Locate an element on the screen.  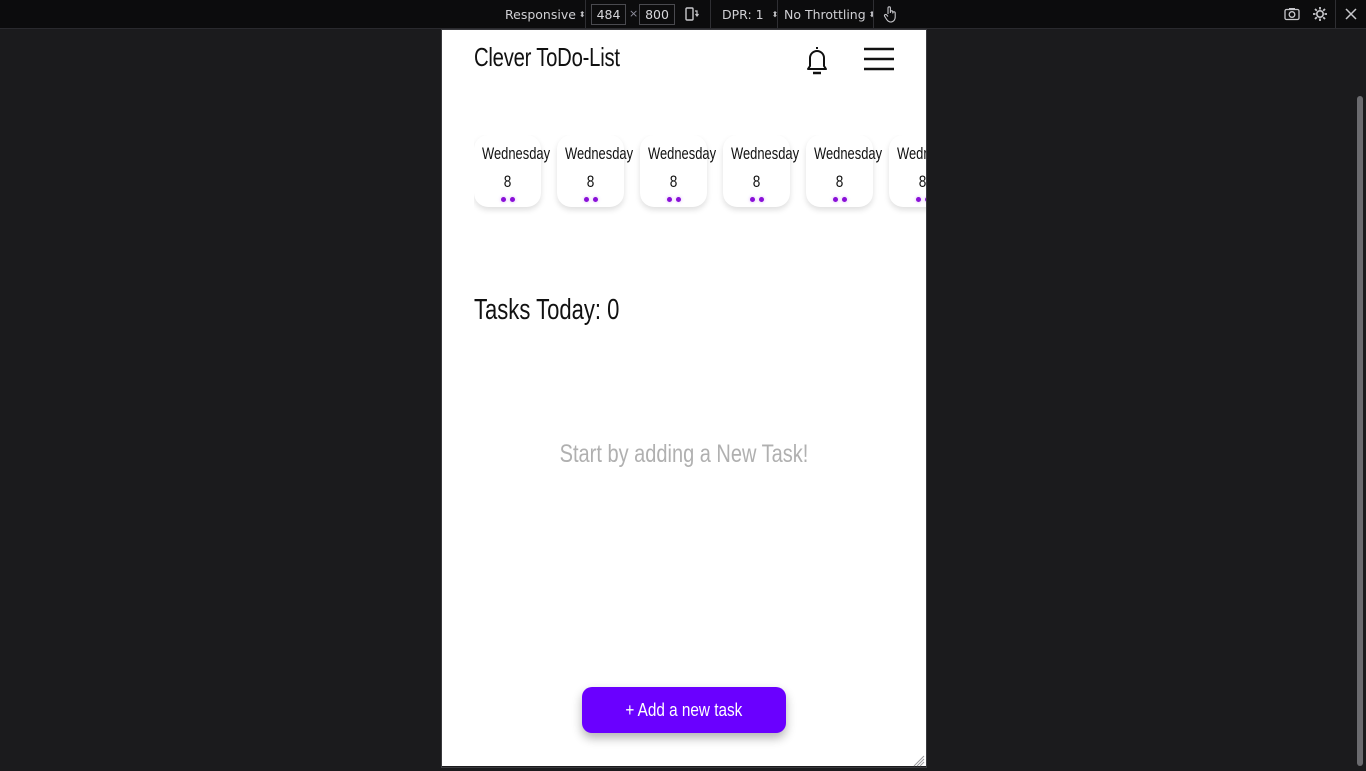
device-select: Responsive ⬍ is located at coordinates (545, 14).